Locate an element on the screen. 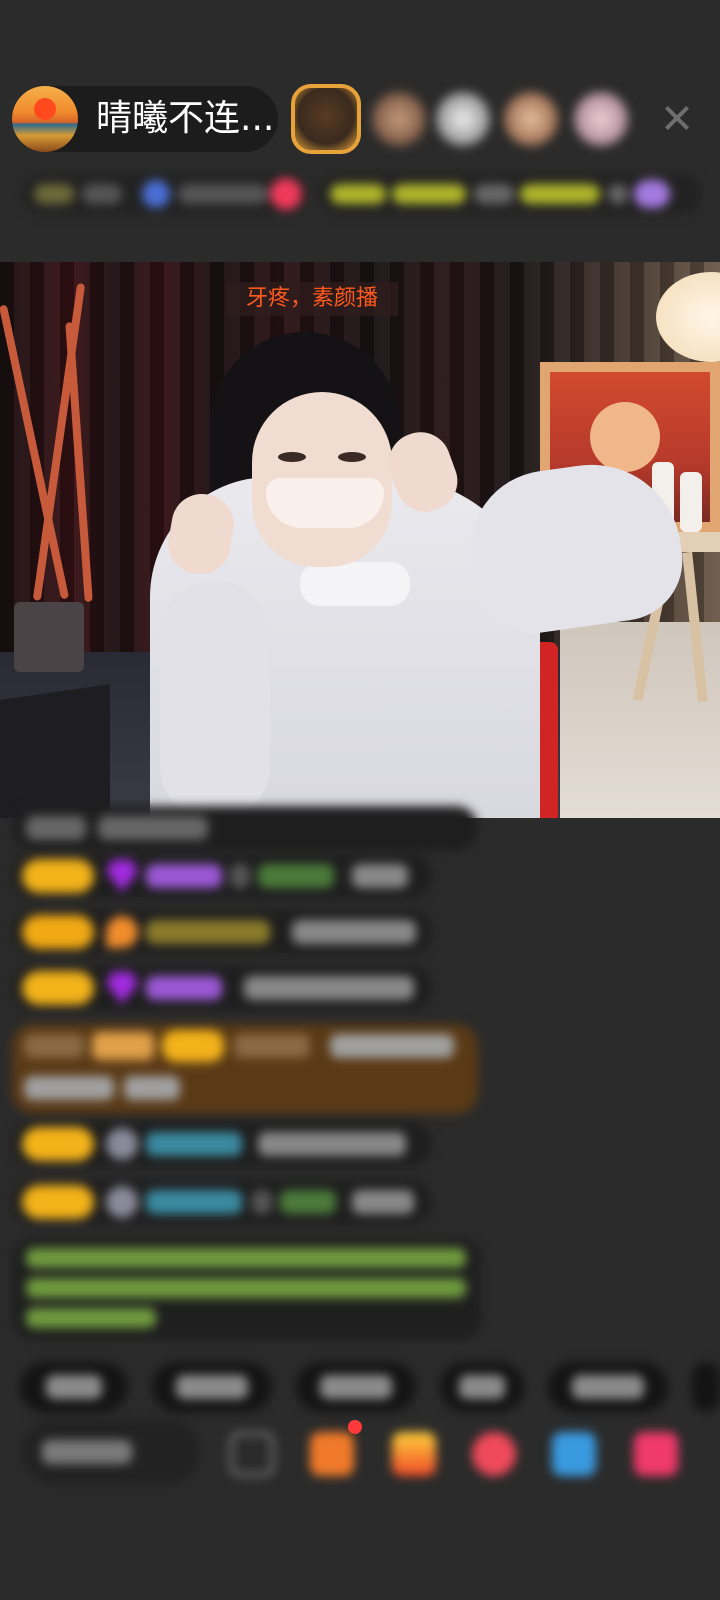 This screenshot has width=720, height=1600. notification-dot is located at coordinates (355, 1427).